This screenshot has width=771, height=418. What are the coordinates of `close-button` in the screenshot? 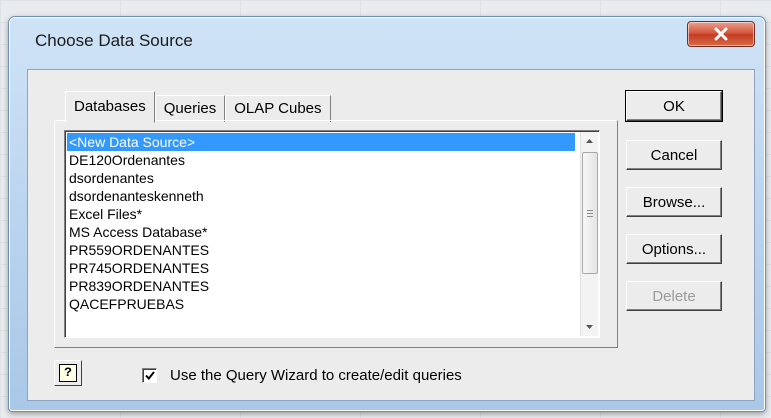 It's located at (721, 34).